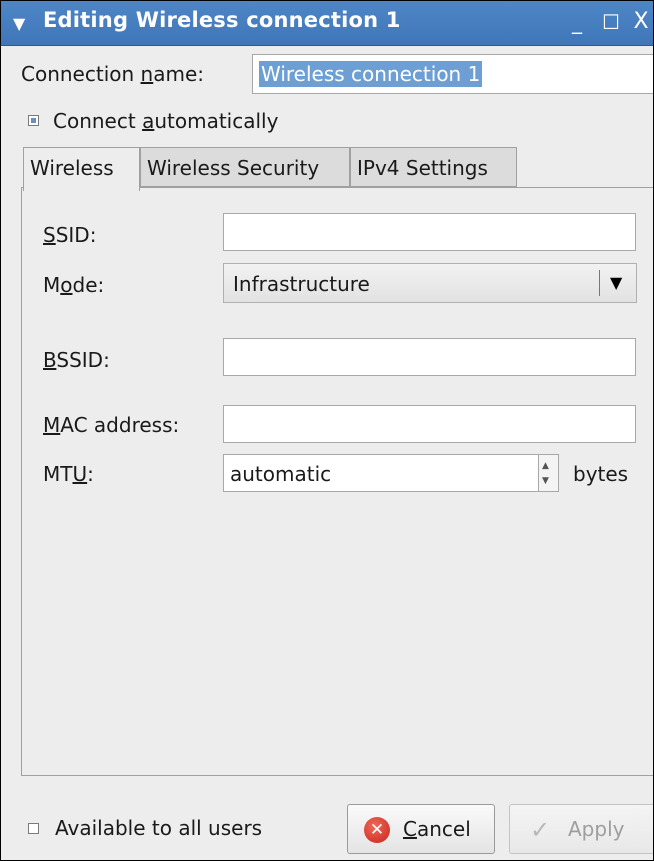 The image size is (654, 861). Describe the element at coordinates (641, 22) in the screenshot. I see `close-icon: X` at that location.